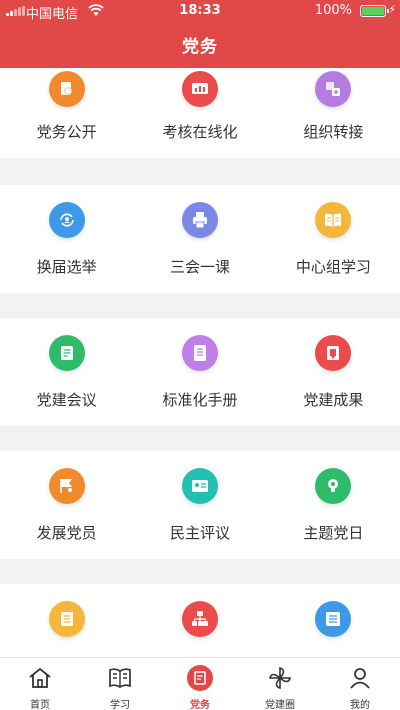  What do you see at coordinates (120, 705) in the screenshot?
I see `tab-label: 学习` at bounding box center [120, 705].